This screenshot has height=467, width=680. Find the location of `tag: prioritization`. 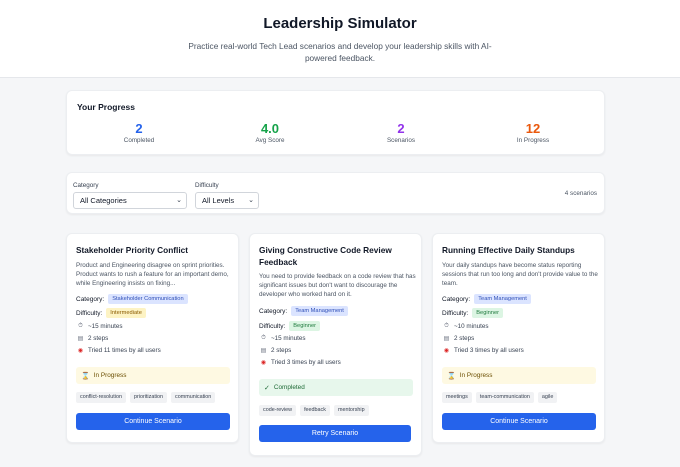

tag: prioritization is located at coordinates (148, 397).